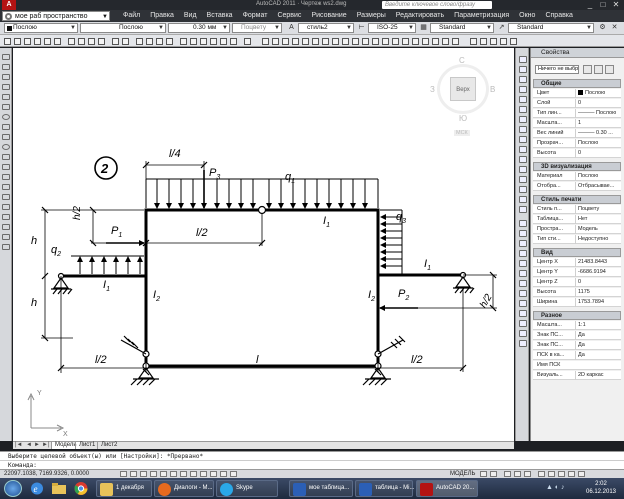 Image resolution: width=624 pixels, height=499 pixels. Describe the element at coordinates (41, 28) in the screenshot. I see `color-select: Послою ▼` at that location.